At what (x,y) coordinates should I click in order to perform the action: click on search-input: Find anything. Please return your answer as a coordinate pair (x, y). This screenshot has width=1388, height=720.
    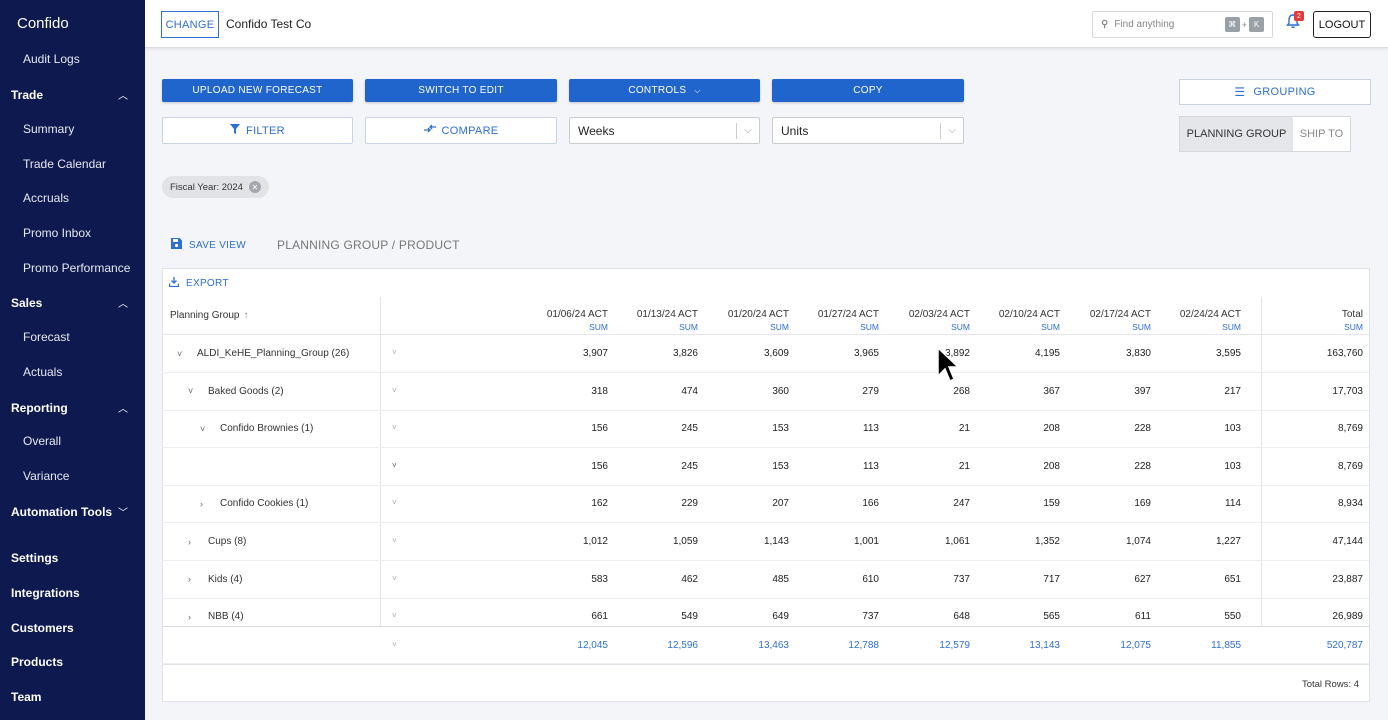
    Looking at the image, I should click on (1169, 24).